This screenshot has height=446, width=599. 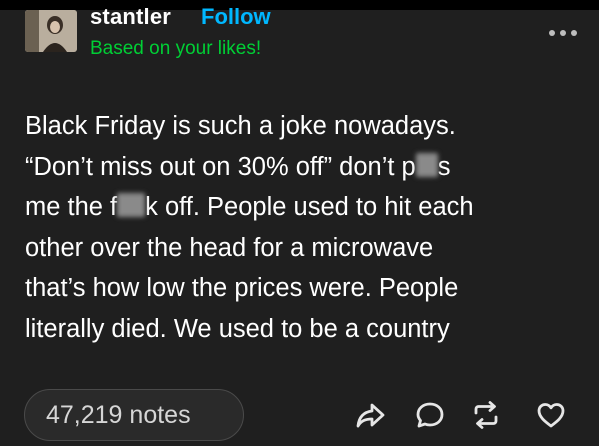 What do you see at coordinates (444, 166) in the screenshot?
I see `post-line-text: s` at bounding box center [444, 166].